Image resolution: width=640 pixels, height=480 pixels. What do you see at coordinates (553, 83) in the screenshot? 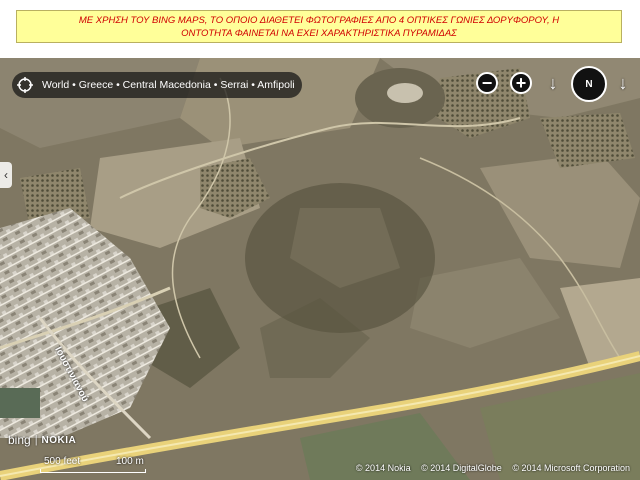
I see `rotate-left-icon: ↓` at bounding box center [553, 83].